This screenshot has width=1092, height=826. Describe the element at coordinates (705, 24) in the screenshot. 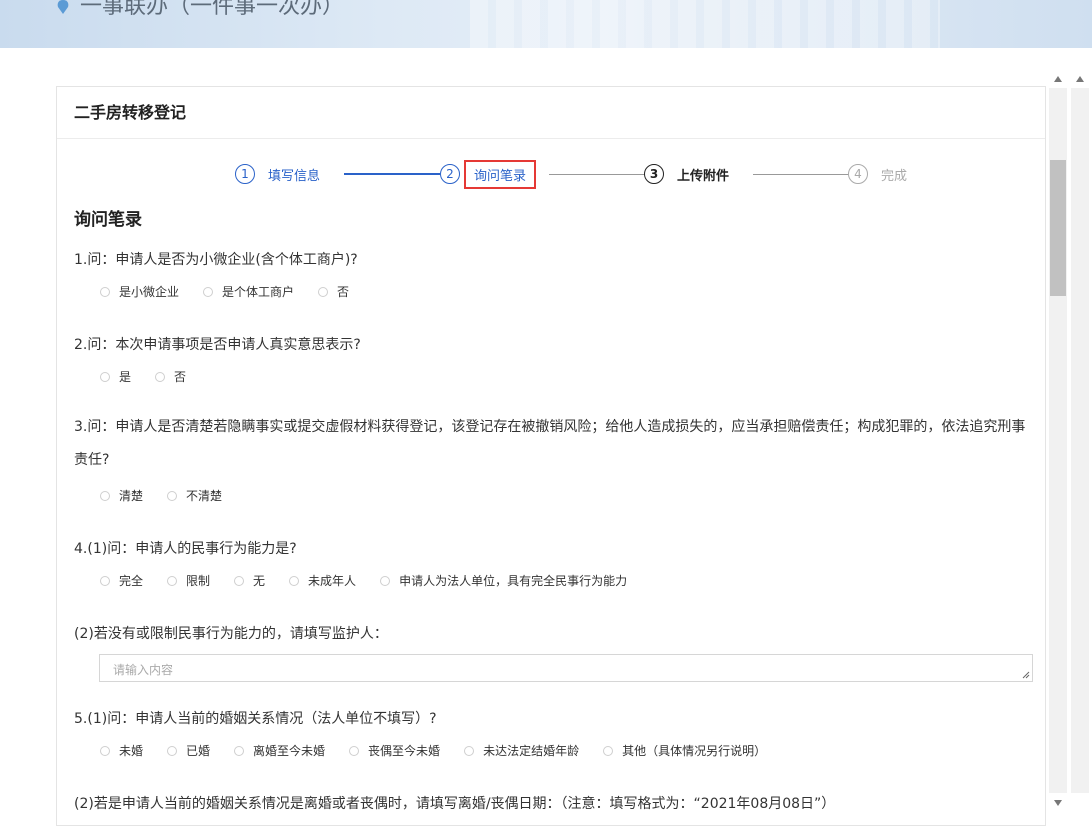

I see `banner-decoration` at that location.